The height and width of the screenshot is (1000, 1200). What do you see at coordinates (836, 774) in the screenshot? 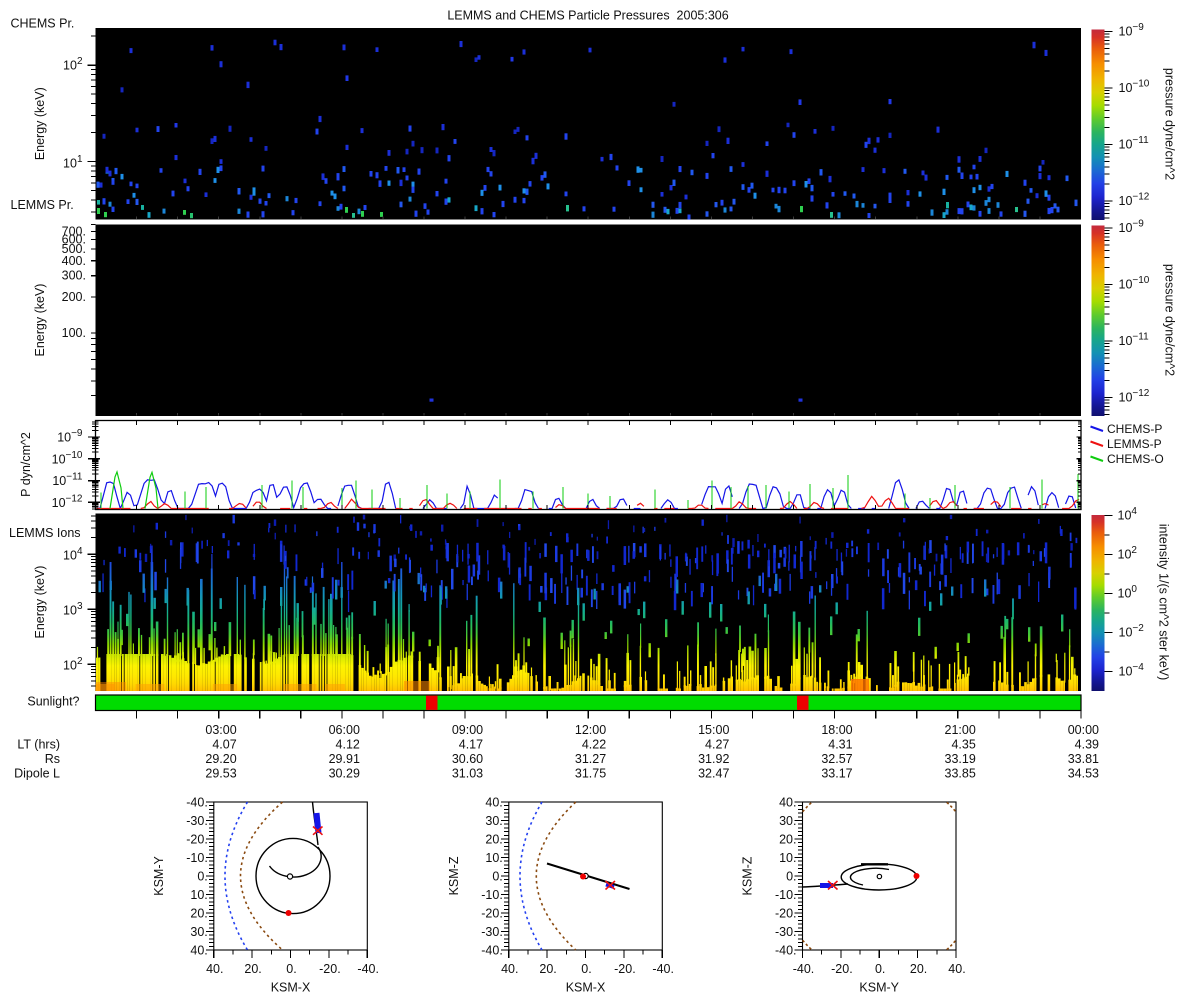
I see `svg-text: 33.17` at bounding box center [836, 774].